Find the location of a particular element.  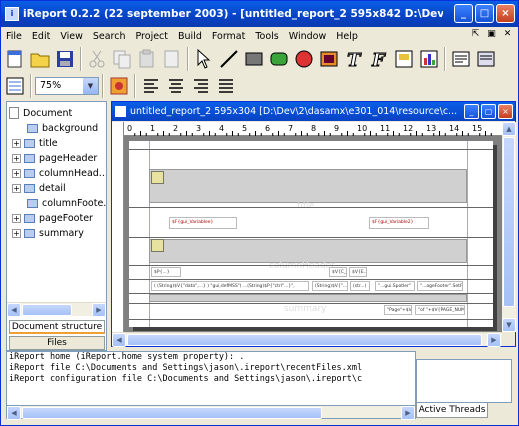

tree-node-pageheader: + pageHeader is located at coordinates (54, 158).